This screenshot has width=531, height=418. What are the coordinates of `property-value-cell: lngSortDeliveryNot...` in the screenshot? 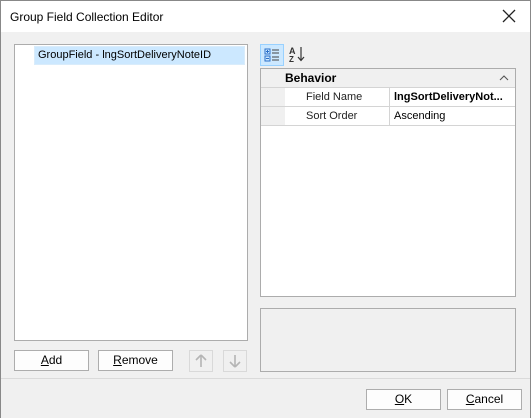 It's located at (452, 97).